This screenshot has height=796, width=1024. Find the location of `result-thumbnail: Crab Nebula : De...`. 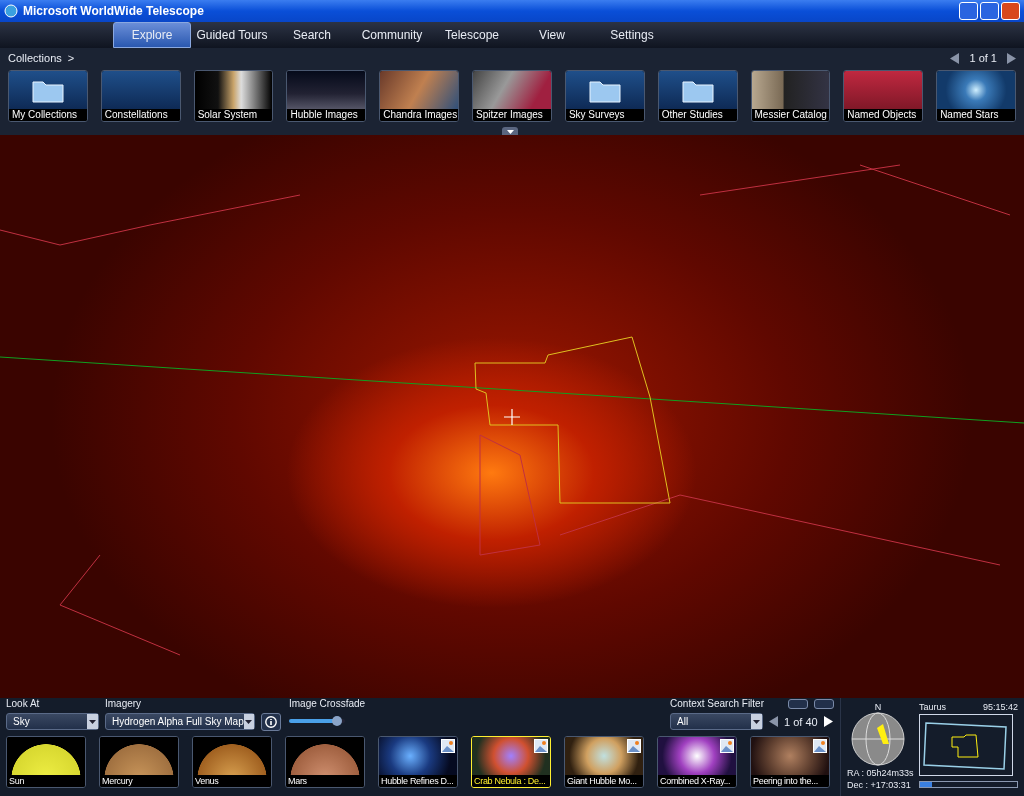

result-thumbnail: Crab Nebula : De... is located at coordinates (511, 762).